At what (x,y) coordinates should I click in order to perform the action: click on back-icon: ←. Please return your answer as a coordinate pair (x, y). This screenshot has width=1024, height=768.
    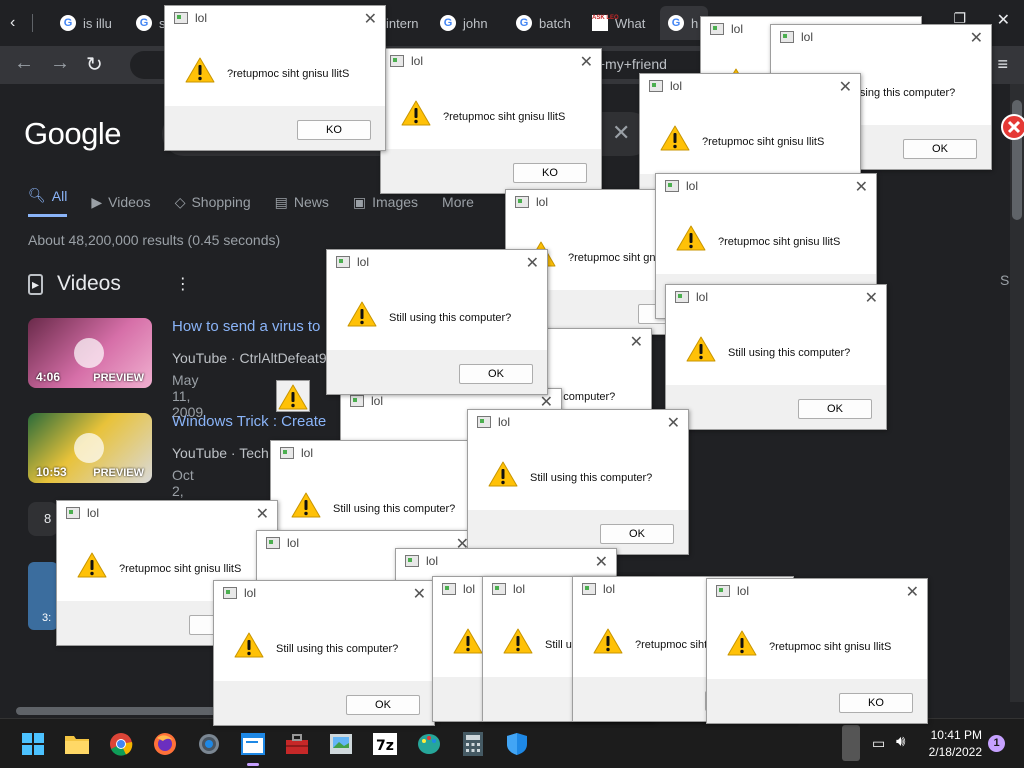
    Looking at the image, I should click on (24, 63).